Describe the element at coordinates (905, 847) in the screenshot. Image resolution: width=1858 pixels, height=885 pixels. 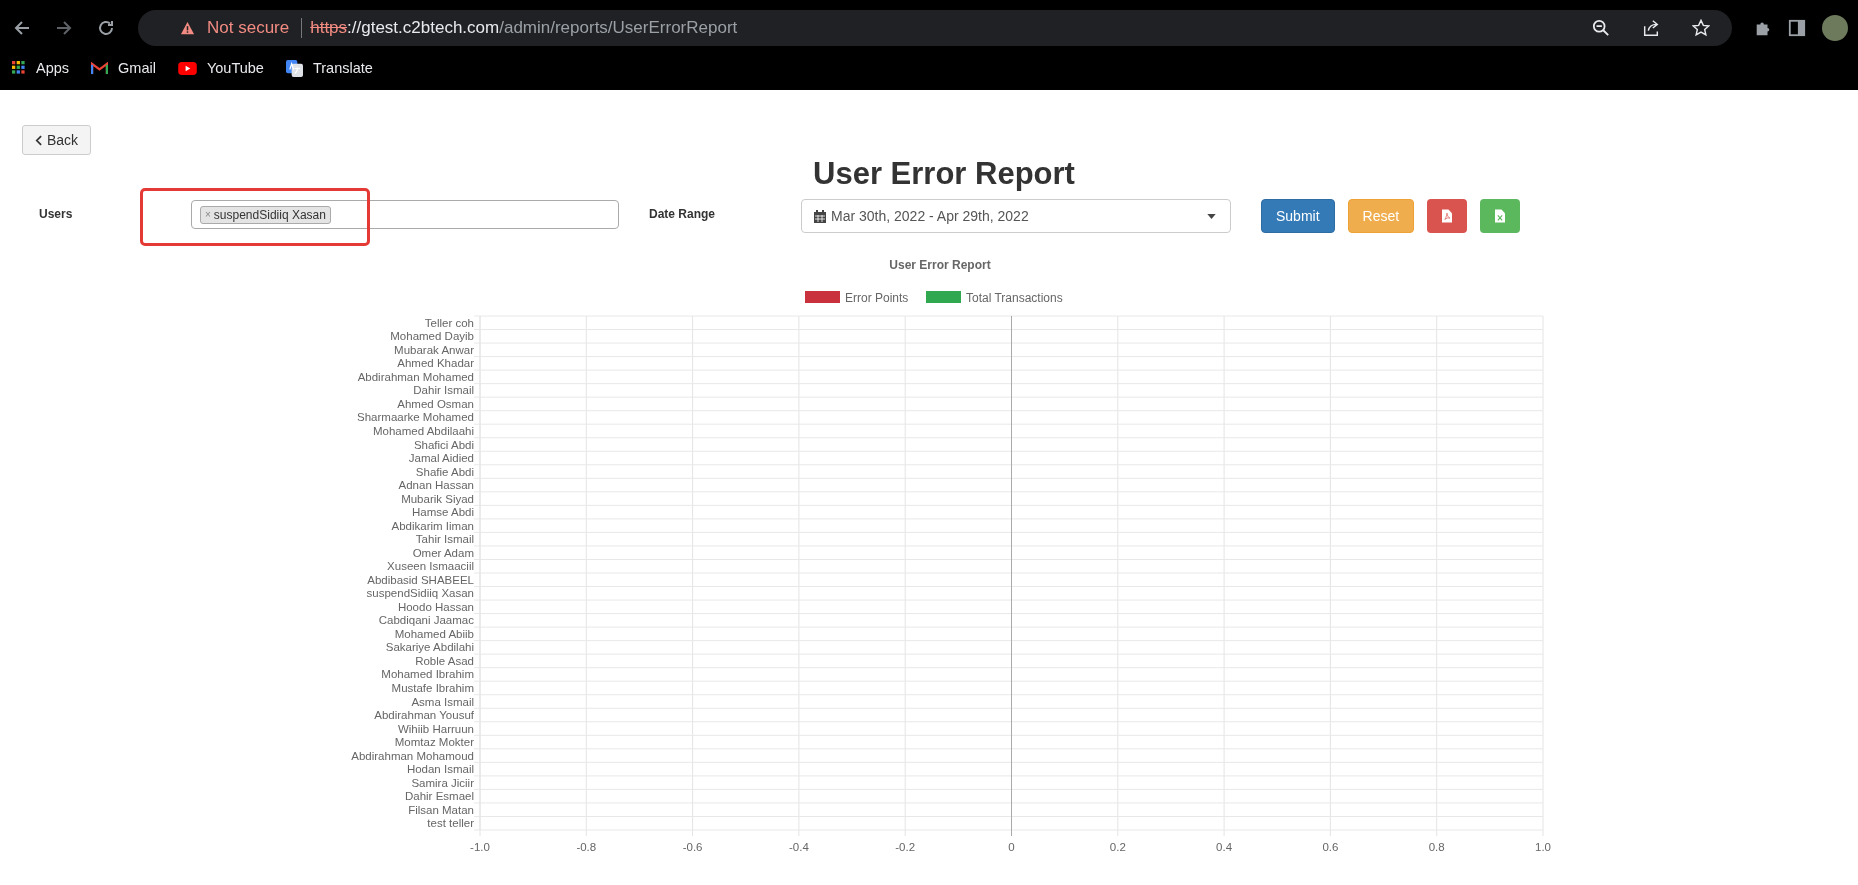
I see `x-axis-label: -0.2` at that location.